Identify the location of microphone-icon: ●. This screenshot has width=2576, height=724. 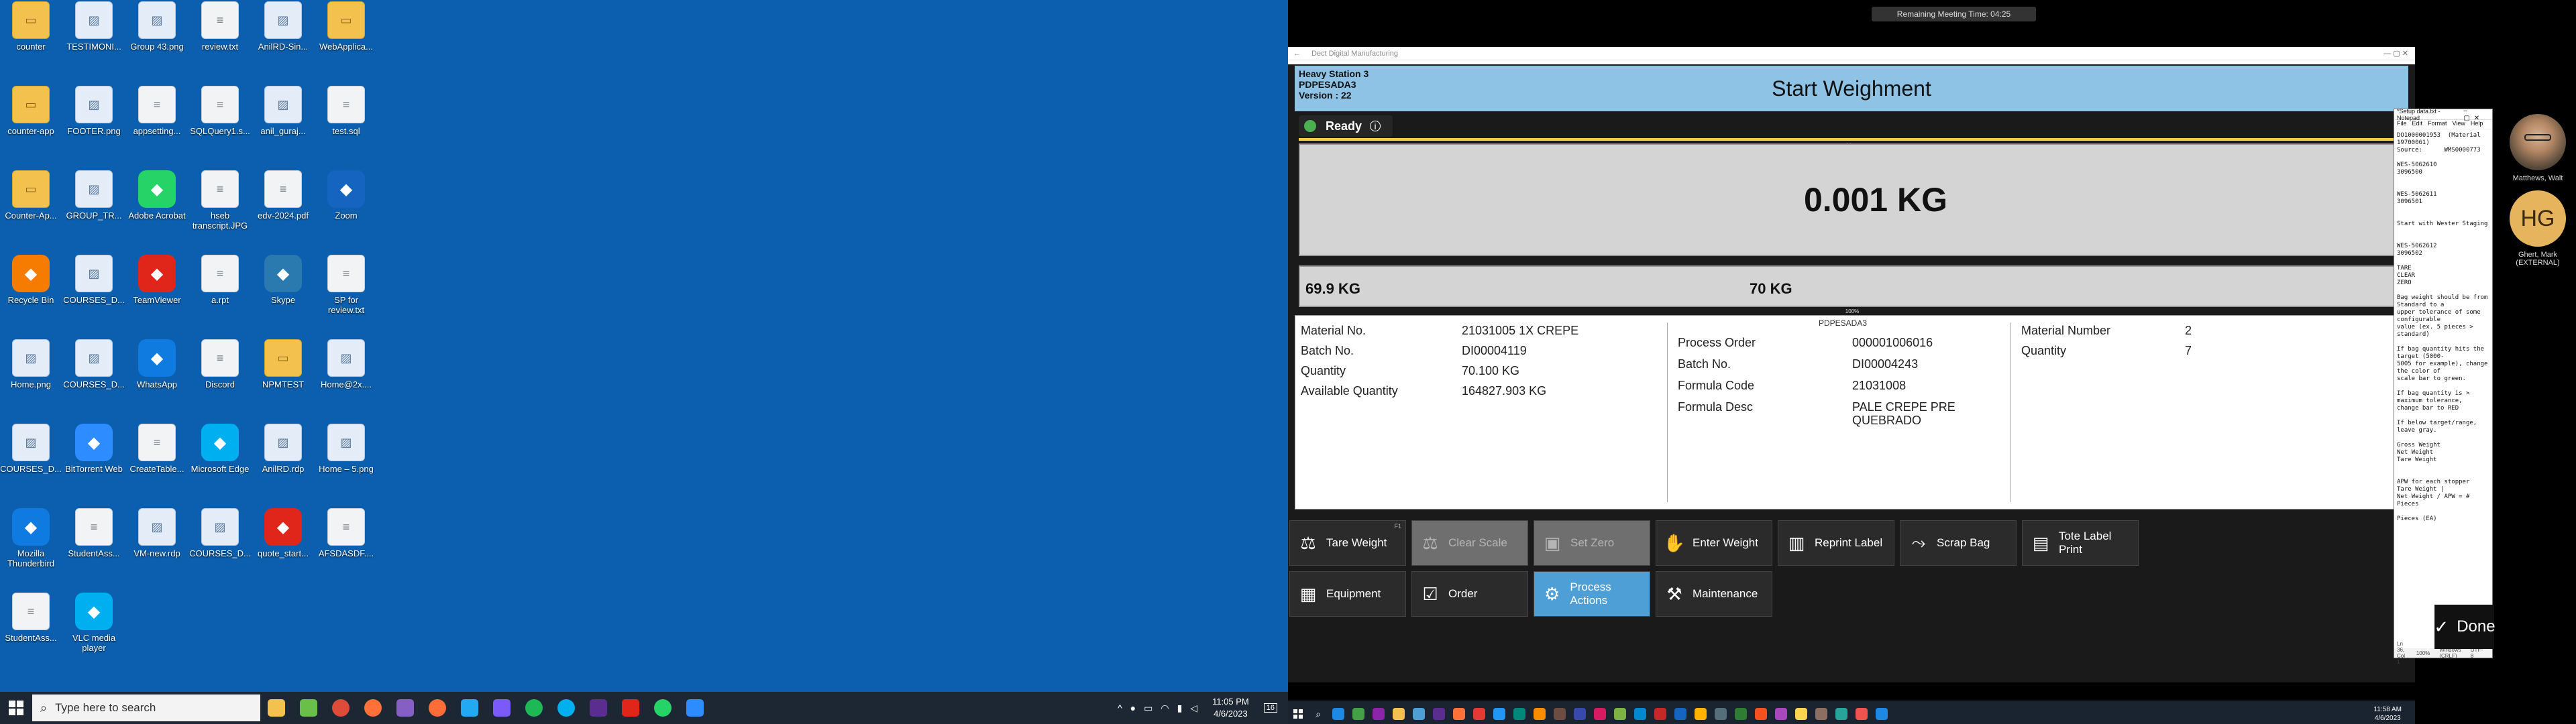
(1133, 708).